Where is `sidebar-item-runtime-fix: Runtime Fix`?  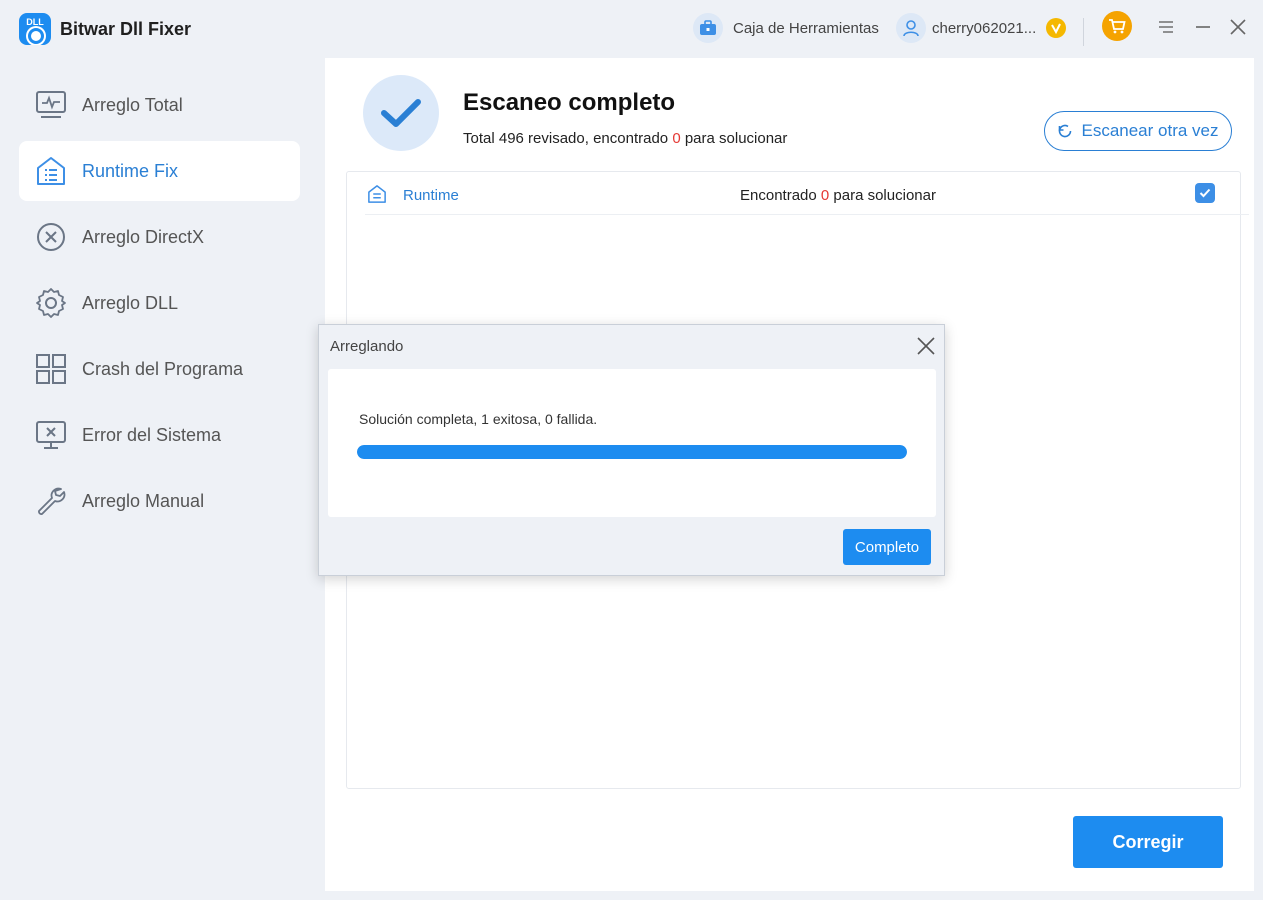 sidebar-item-runtime-fix: Runtime Fix is located at coordinates (159, 171).